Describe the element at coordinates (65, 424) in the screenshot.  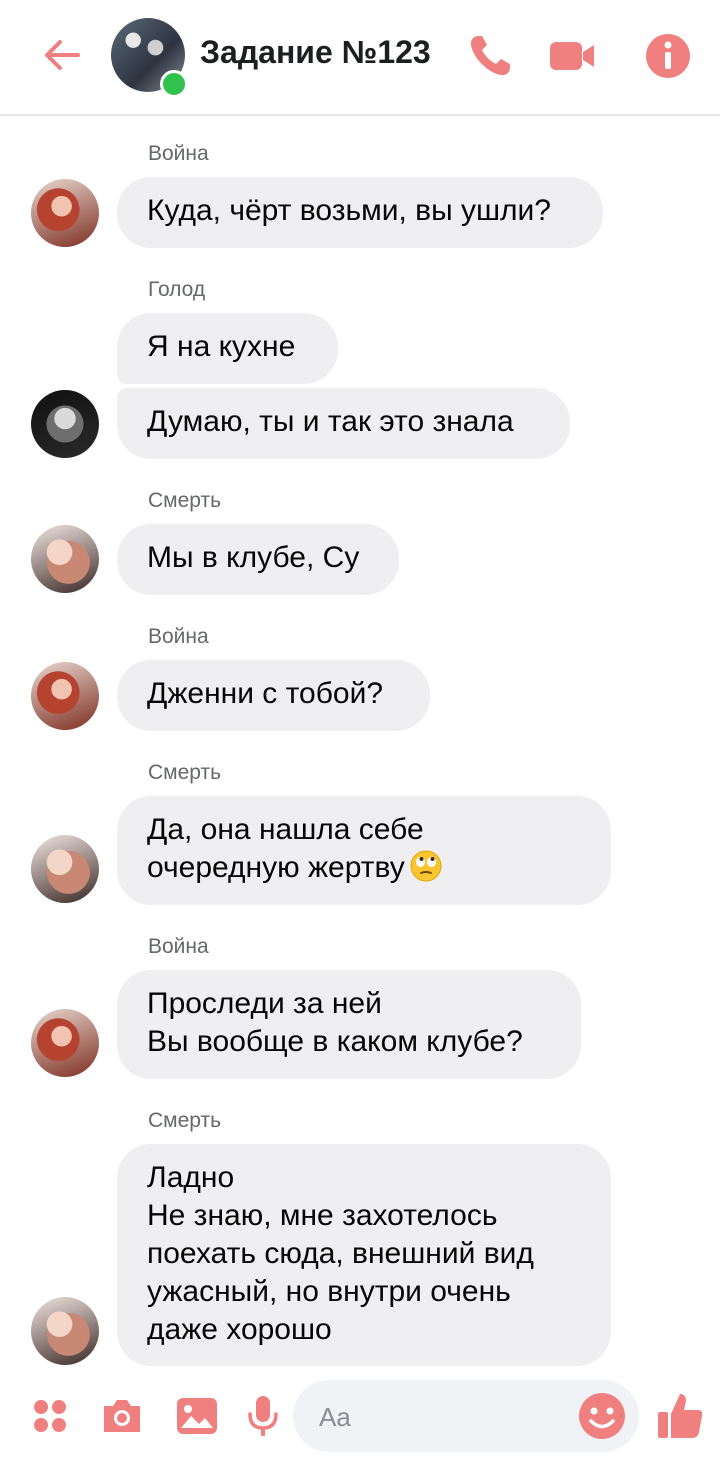
I see `avatar-hunger` at that location.